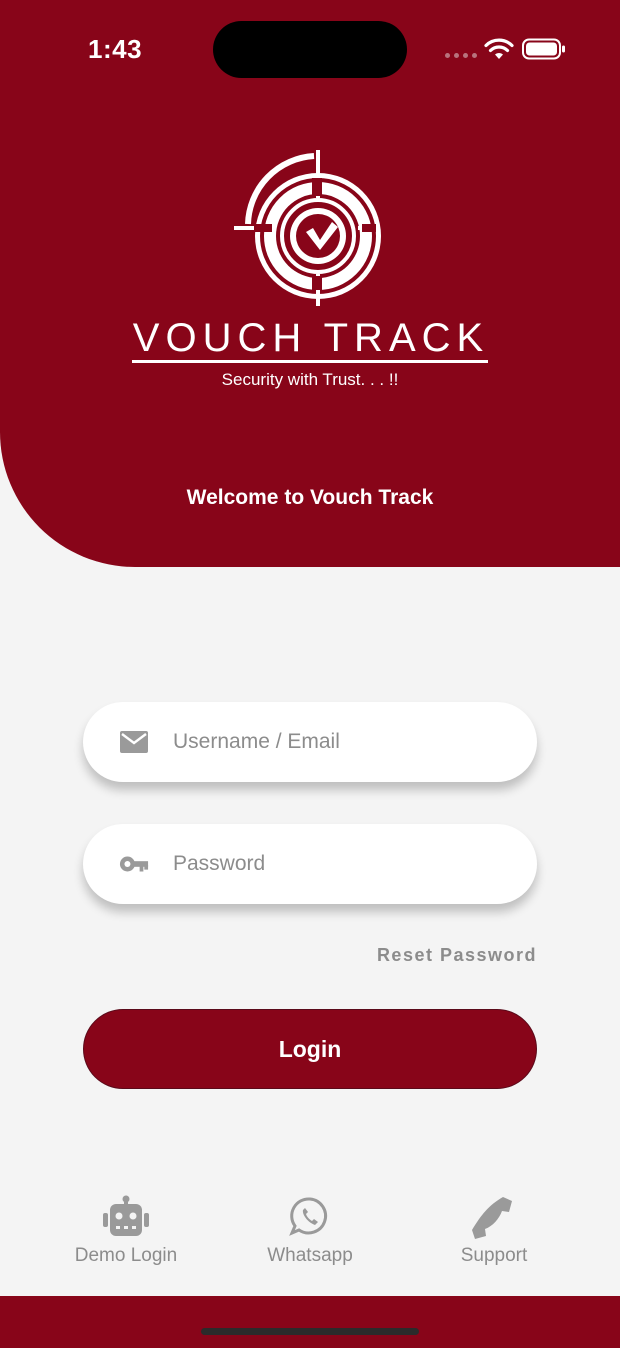 This screenshot has width=620, height=1348. Describe the element at coordinates (499, 48) in the screenshot. I see `wifi-icon` at that location.